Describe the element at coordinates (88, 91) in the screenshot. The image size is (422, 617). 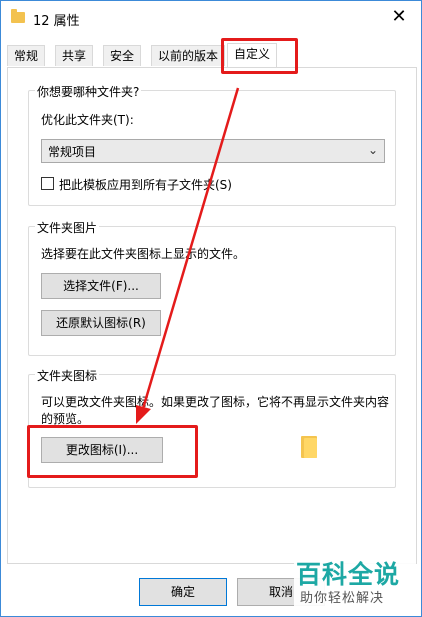
I see `folder-type-group-title: 你想要哪种文件夹?` at that location.